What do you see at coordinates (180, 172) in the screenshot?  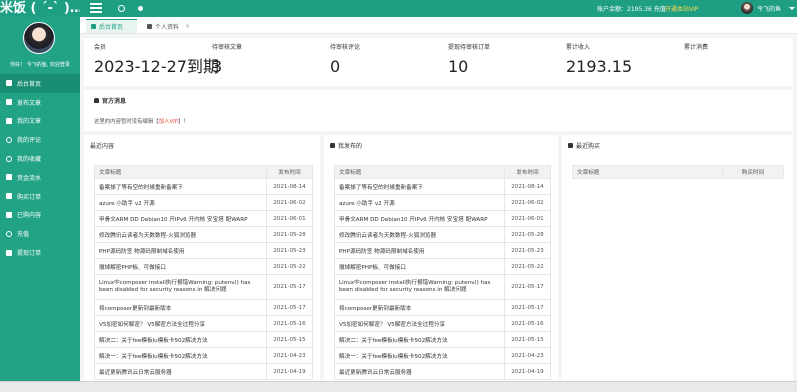 I see `column-header-title: 文章标题` at bounding box center [180, 172].